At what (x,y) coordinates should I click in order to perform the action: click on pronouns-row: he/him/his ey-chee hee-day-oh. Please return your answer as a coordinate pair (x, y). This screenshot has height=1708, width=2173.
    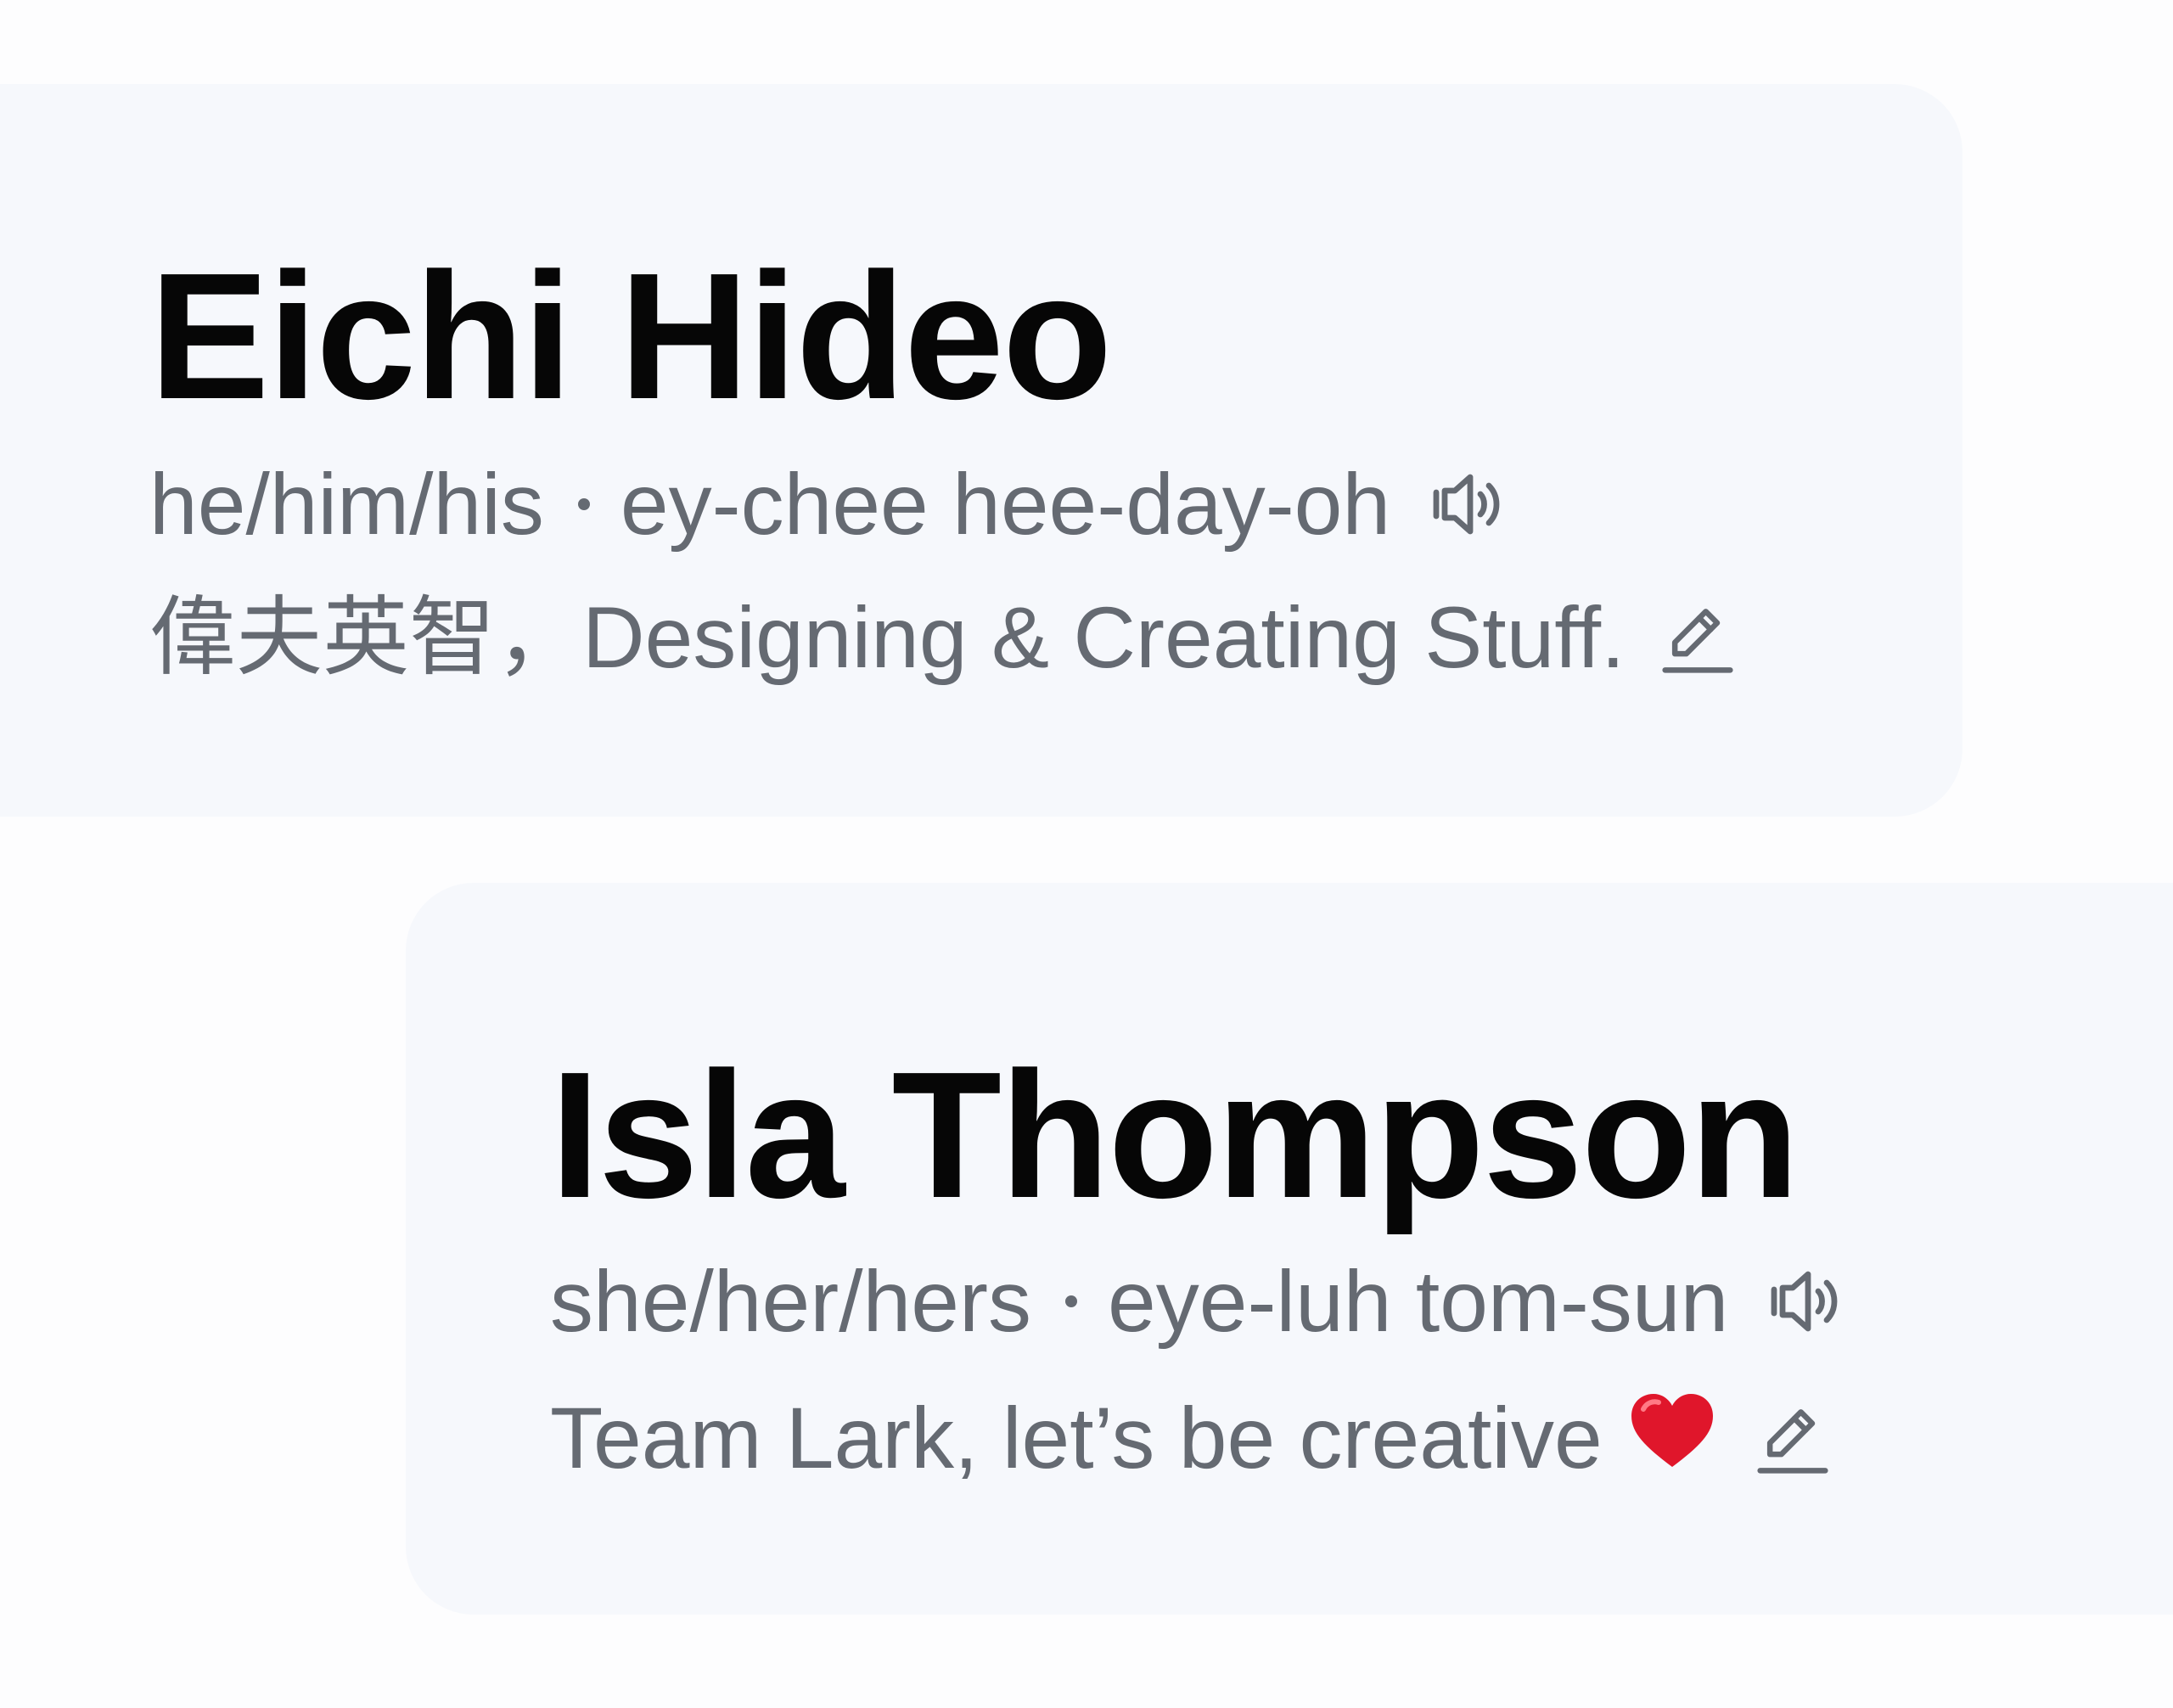
    Looking at the image, I should click on (828, 504).